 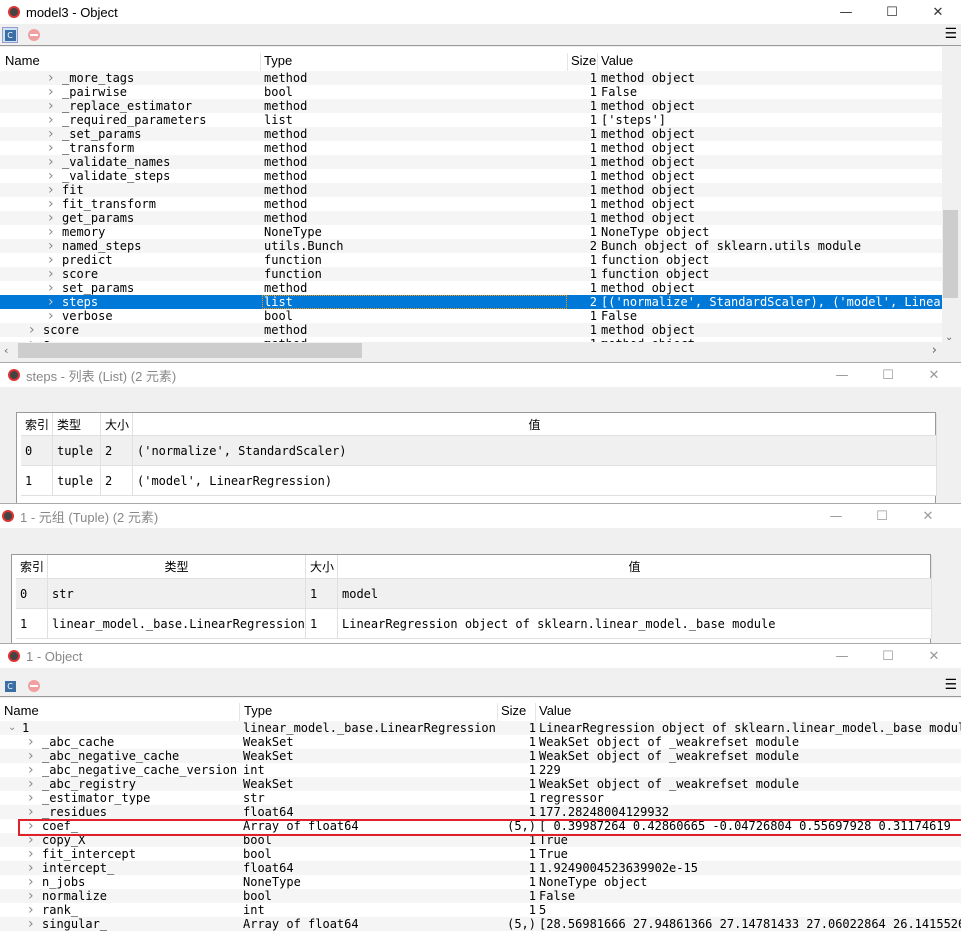 I want to click on table-cell: ('normalize', StandardScaler), so click(x=535, y=451).